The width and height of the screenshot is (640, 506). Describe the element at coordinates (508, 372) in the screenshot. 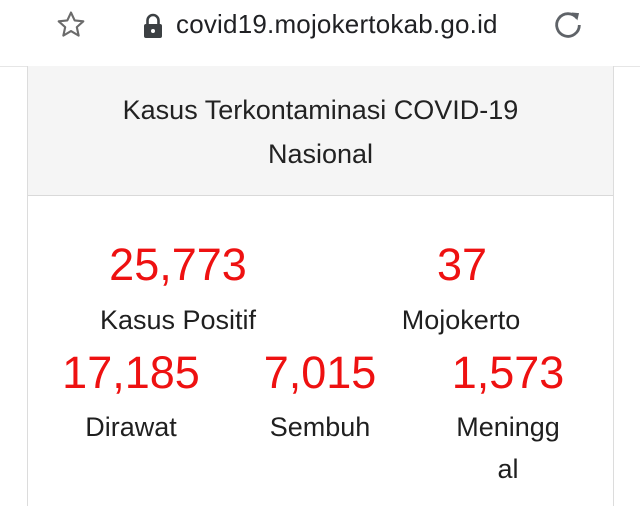

I see `meninggal-value: 1,573` at that location.